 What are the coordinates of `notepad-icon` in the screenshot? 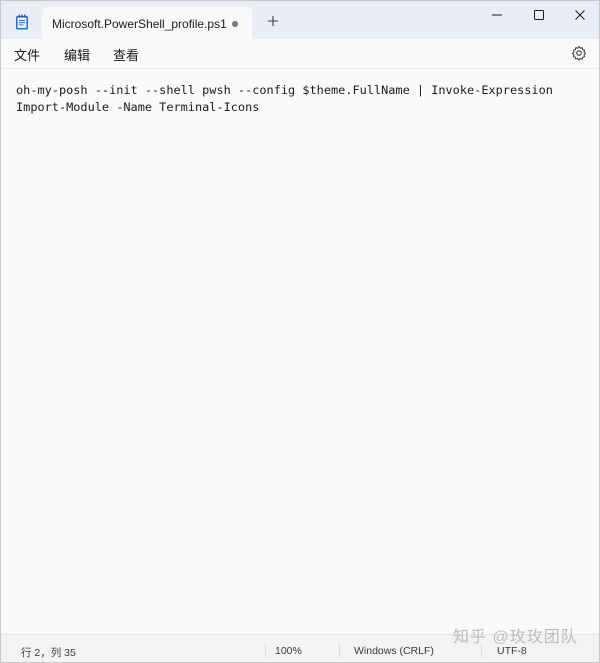 It's located at (22, 22).